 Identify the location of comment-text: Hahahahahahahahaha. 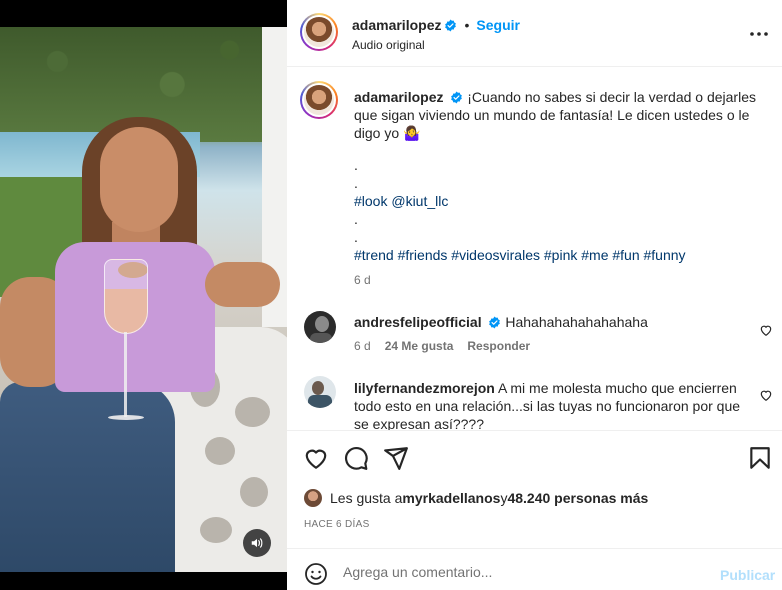
(576, 322).